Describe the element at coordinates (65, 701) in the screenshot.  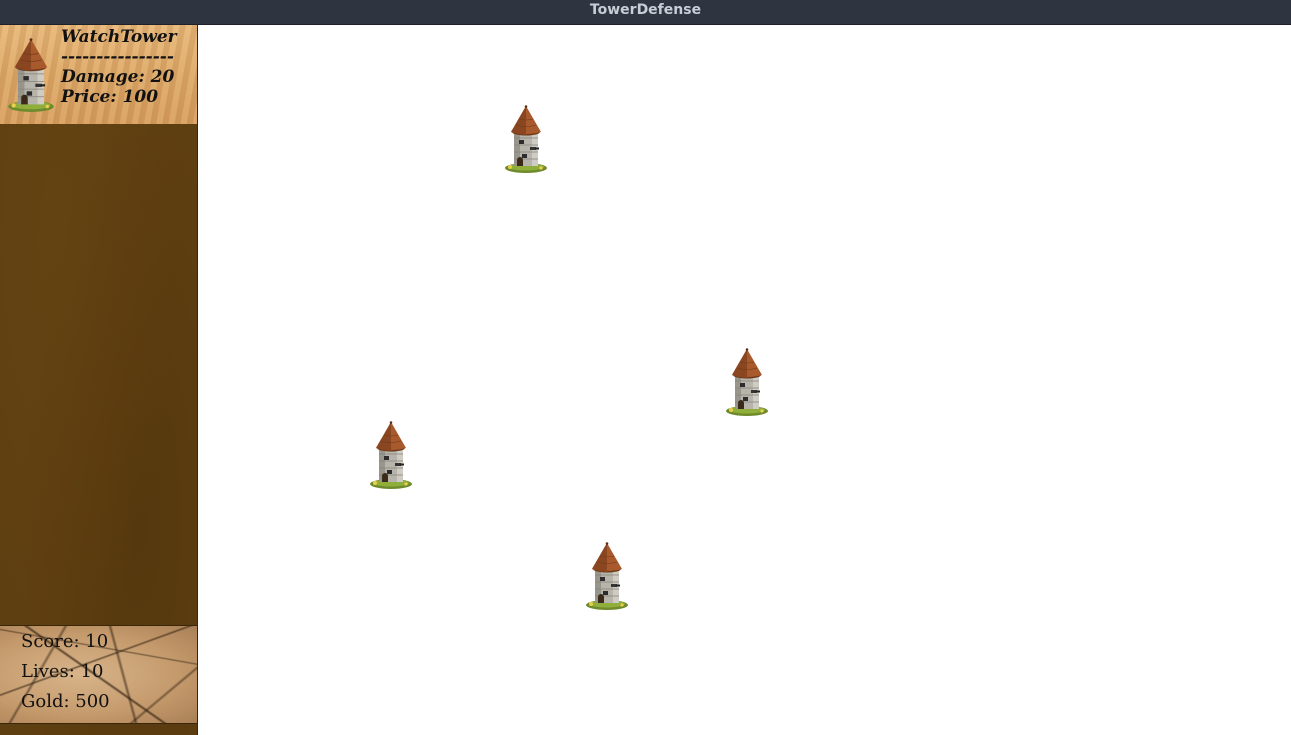
I see `gold-label: Gold: 500` at that location.